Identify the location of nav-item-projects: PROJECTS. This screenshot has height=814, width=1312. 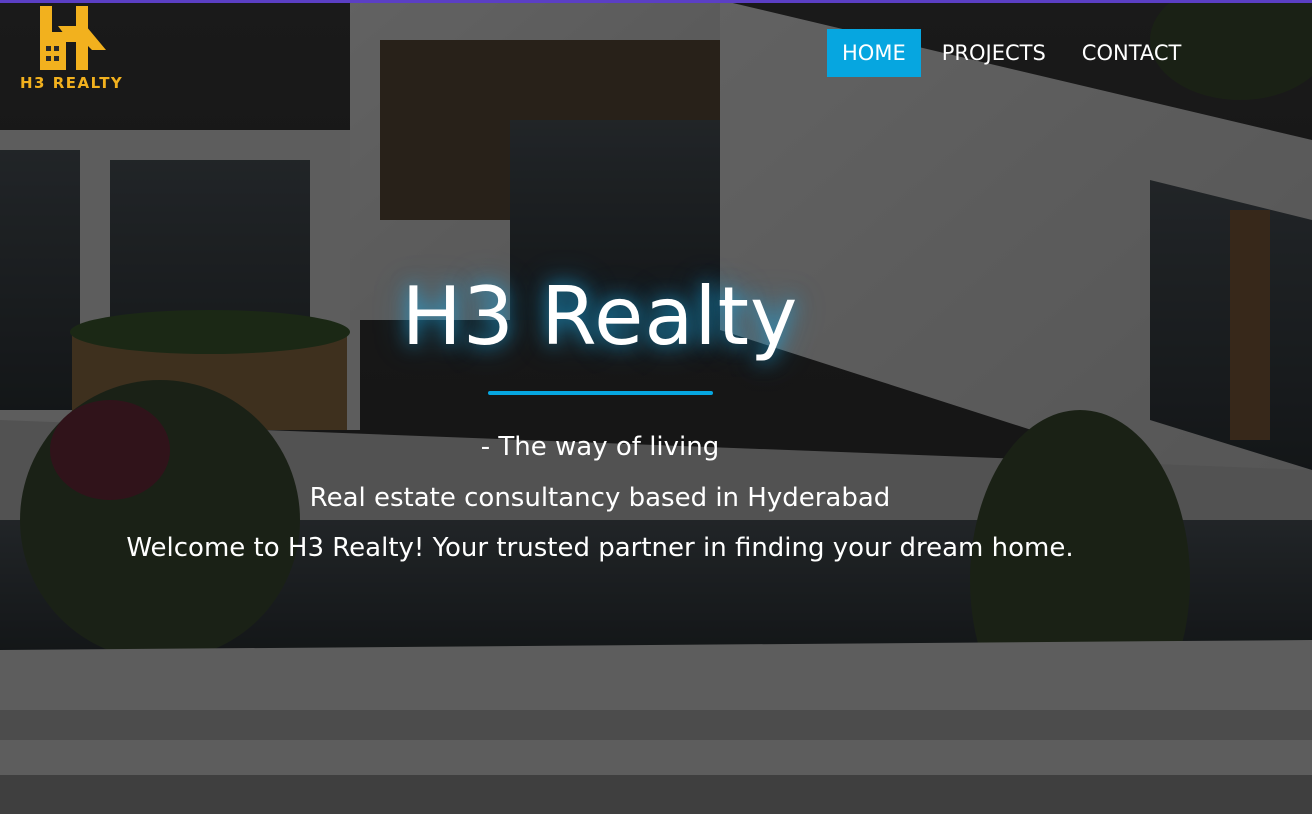
(994, 53).